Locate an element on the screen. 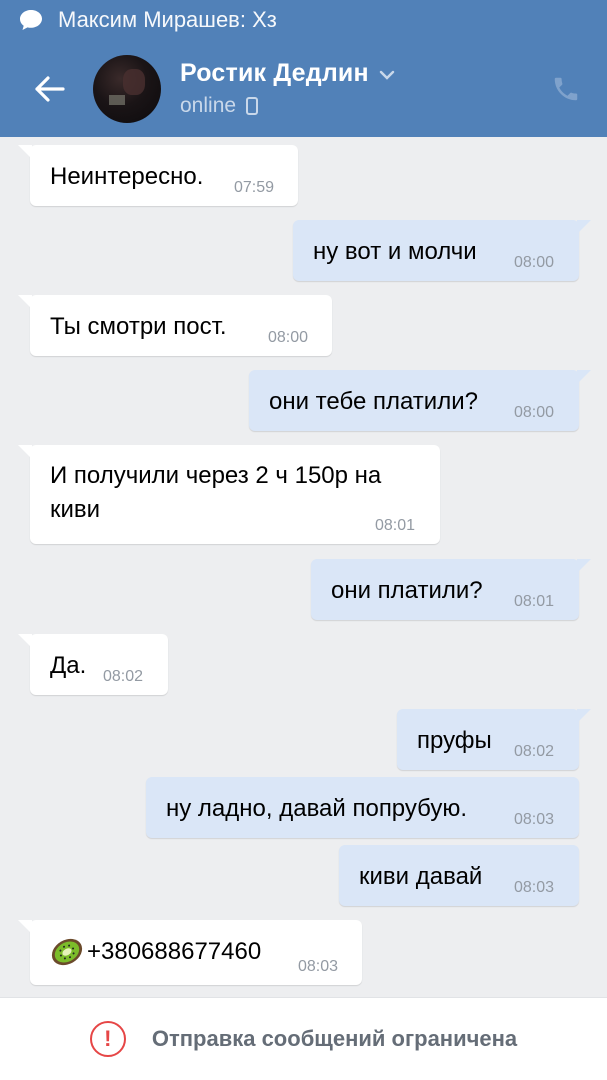 The image size is (607, 1080). chat-bubble-icon is located at coordinates (31, 20).